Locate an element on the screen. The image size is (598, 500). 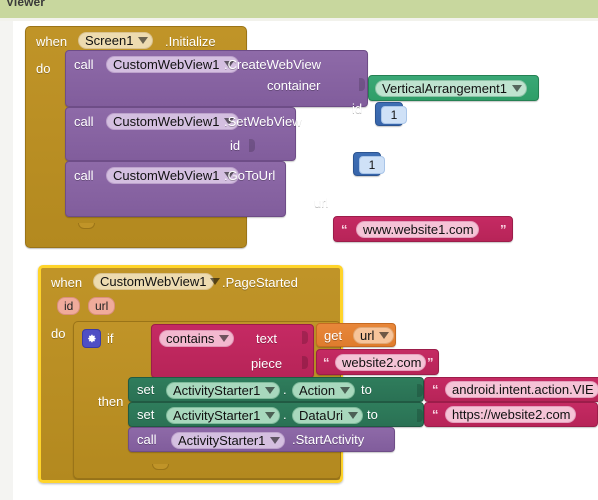
gear-icon is located at coordinates (91, 338).